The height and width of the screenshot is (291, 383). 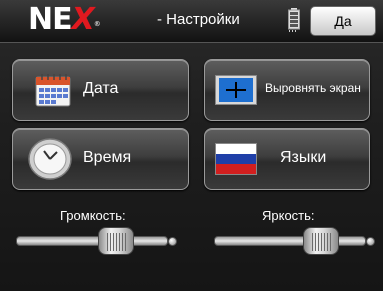 I want to click on time-button: Время, so click(x=100, y=159).